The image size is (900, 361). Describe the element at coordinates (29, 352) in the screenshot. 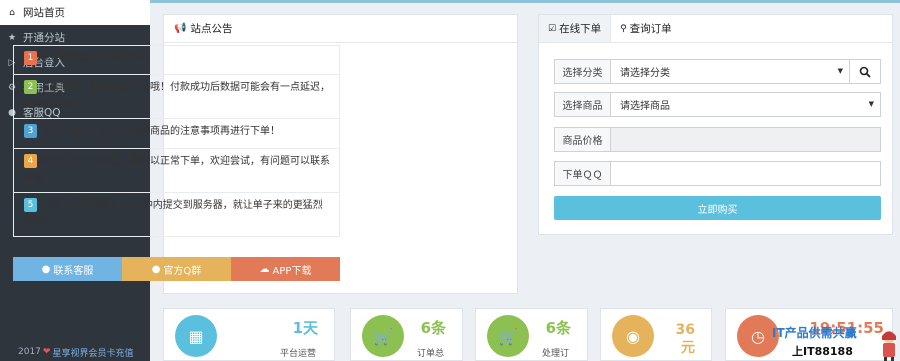

I see `footer-year: 2017` at that location.